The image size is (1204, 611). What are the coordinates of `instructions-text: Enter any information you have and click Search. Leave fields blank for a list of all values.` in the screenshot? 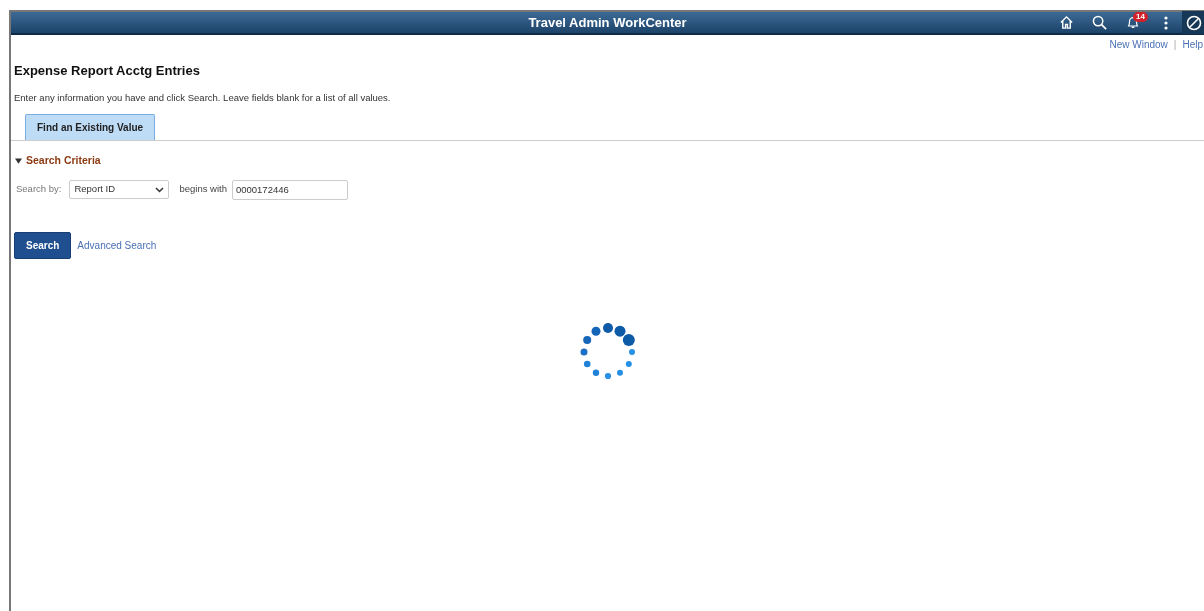 It's located at (203, 97).